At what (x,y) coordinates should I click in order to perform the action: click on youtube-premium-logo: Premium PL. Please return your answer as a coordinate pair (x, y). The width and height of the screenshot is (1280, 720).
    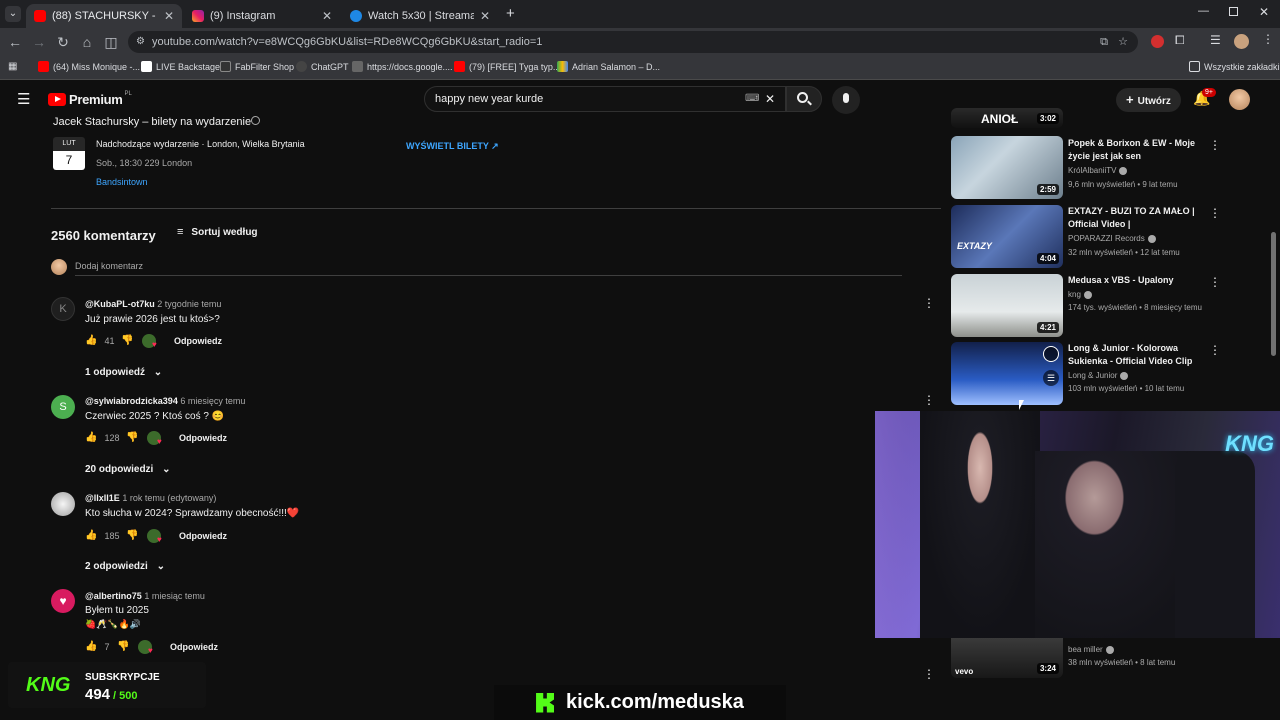
    Looking at the image, I should click on (90, 99).